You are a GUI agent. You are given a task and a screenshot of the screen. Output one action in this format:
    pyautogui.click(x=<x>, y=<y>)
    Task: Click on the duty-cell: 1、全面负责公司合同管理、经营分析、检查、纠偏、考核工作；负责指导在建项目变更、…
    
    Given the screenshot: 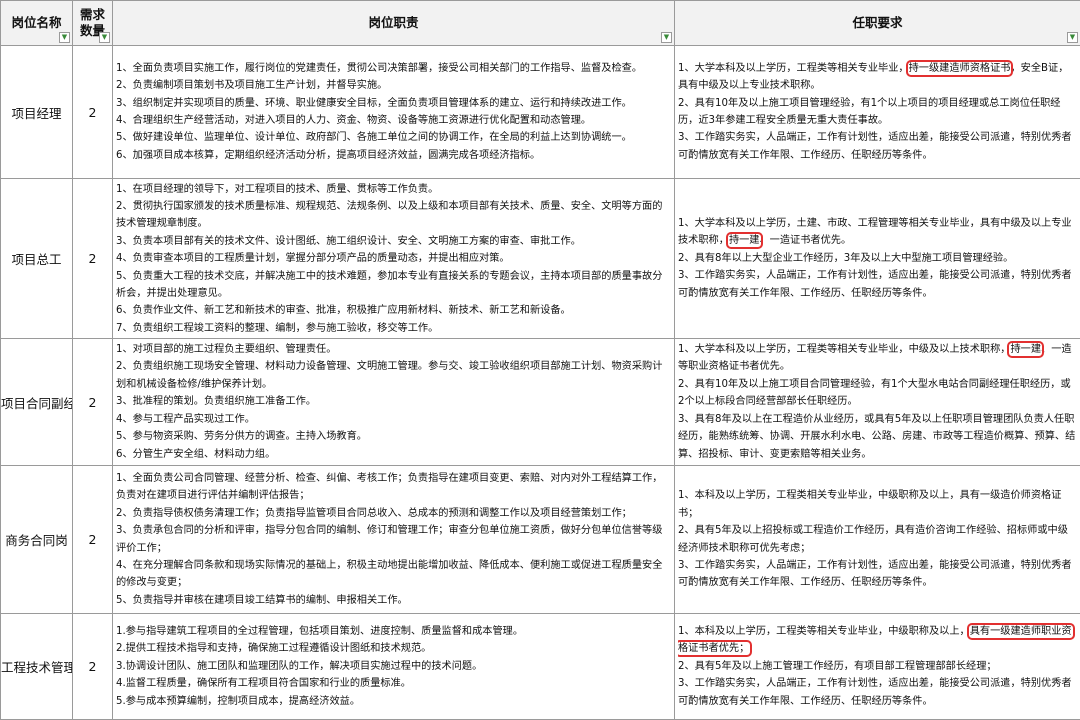 What is the action you would take?
    pyautogui.click(x=394, y=540)
    